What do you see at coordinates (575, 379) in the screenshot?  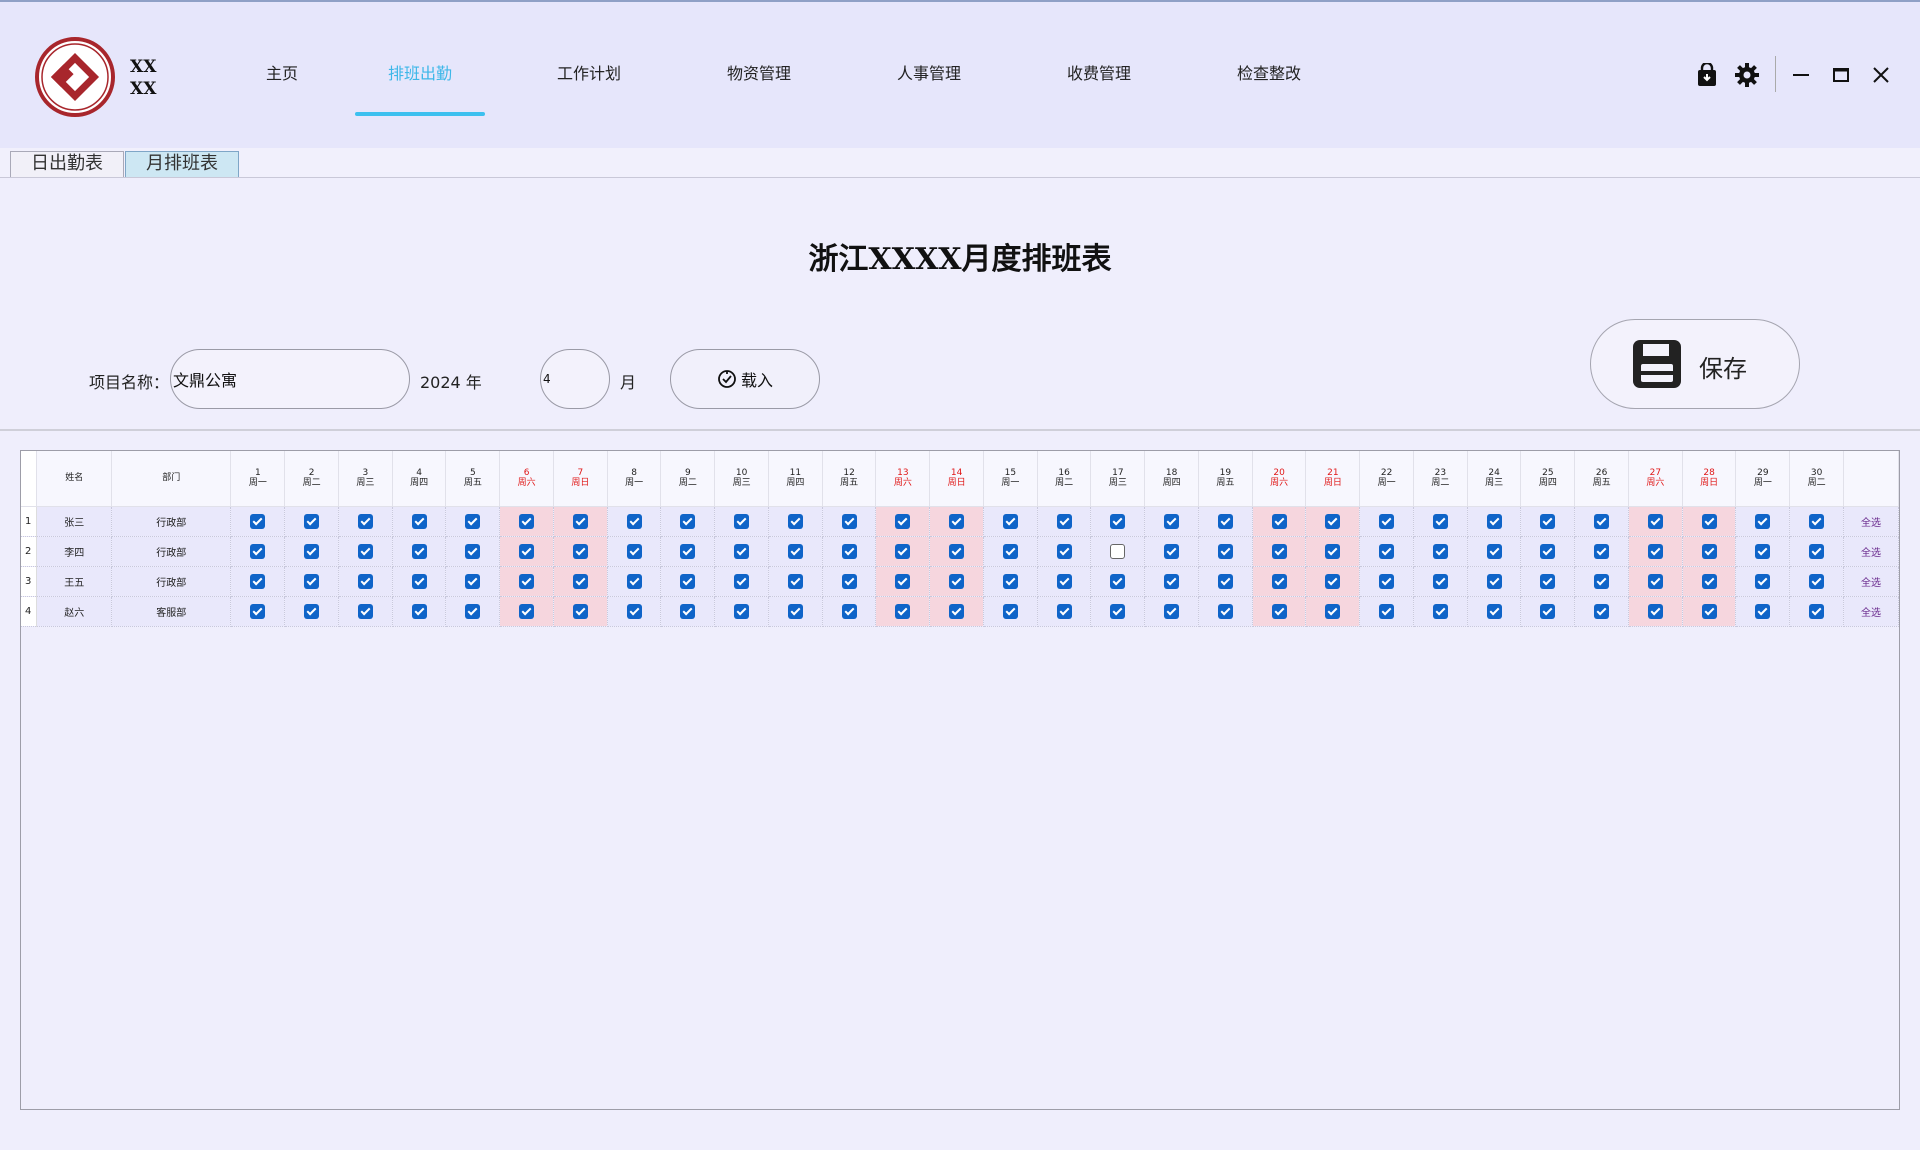 I see `month-input` at bounding box center [575, 379].